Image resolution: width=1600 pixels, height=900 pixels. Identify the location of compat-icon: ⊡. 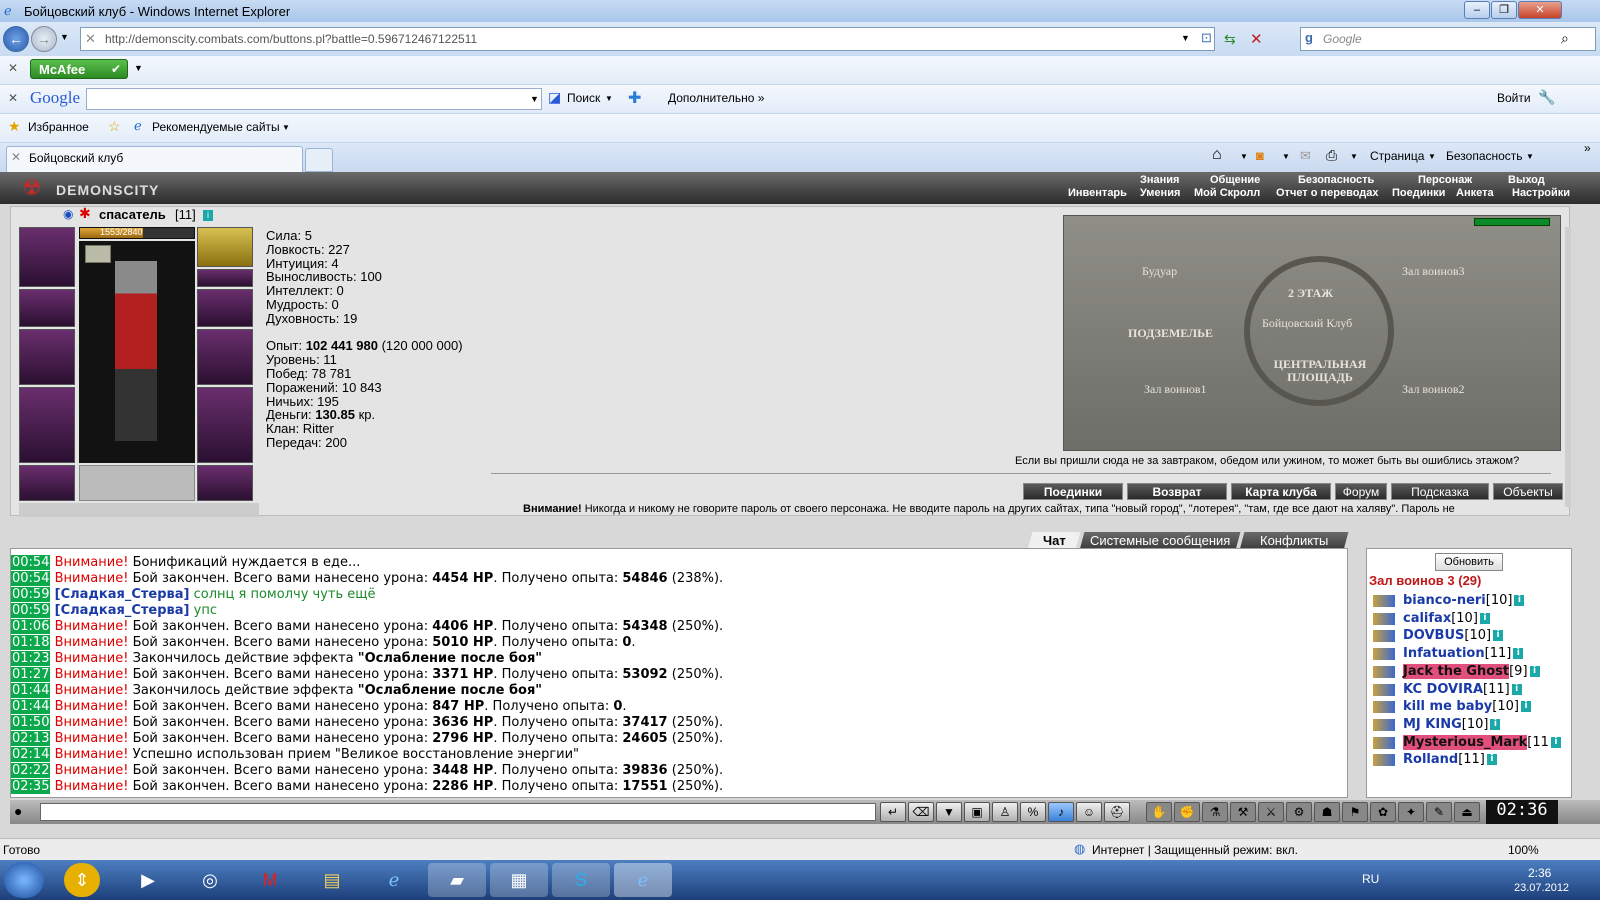
(1206, 38).